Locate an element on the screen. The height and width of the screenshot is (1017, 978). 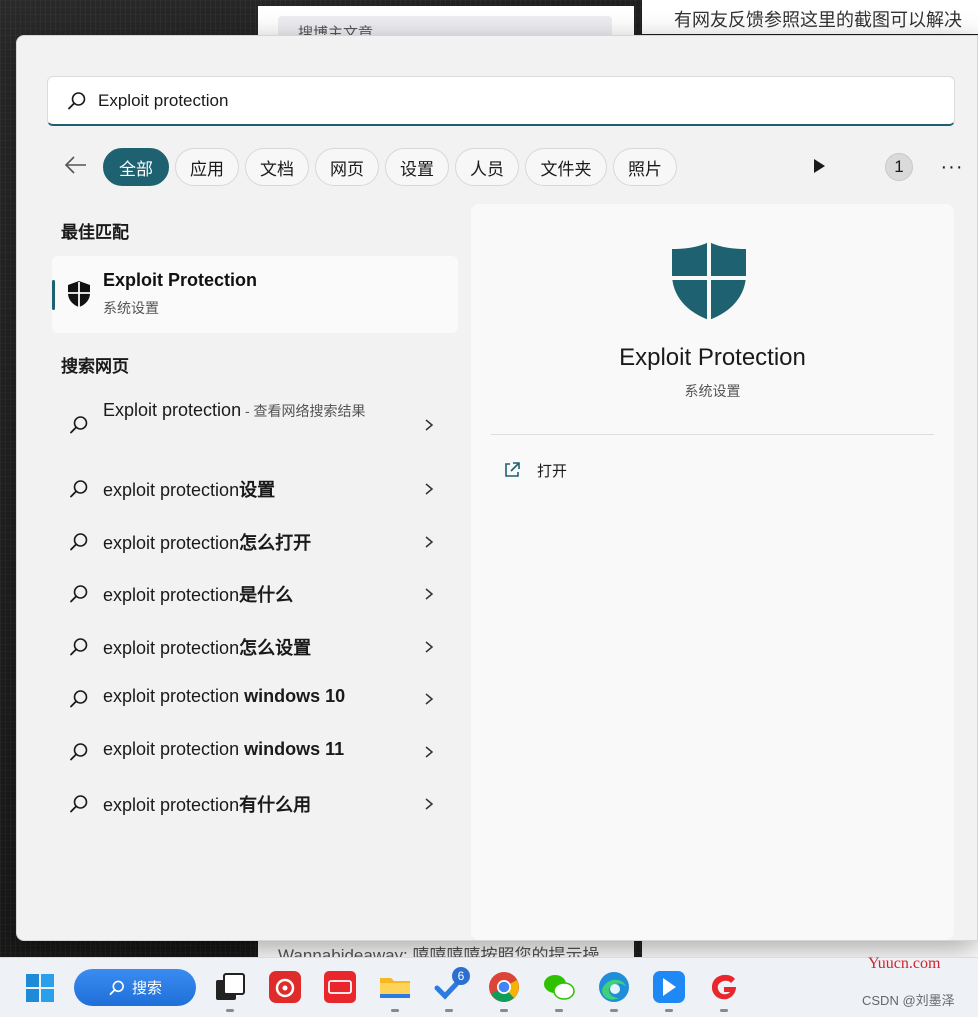
taskbar-search-button: 搜索 is located at coordinates (135, 987).